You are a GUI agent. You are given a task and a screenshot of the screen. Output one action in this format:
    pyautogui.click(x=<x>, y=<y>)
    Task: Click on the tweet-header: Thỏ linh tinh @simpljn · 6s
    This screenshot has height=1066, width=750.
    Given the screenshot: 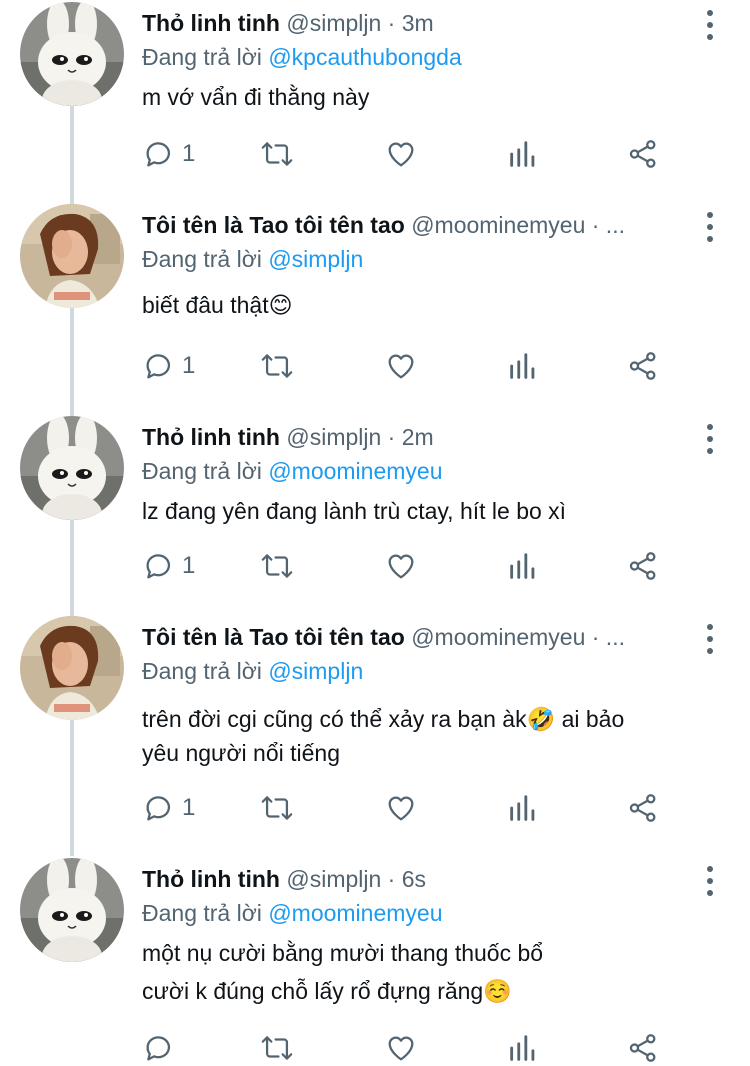 What is the action you would take?
    pyautogui.click(x=416, y=879)
    